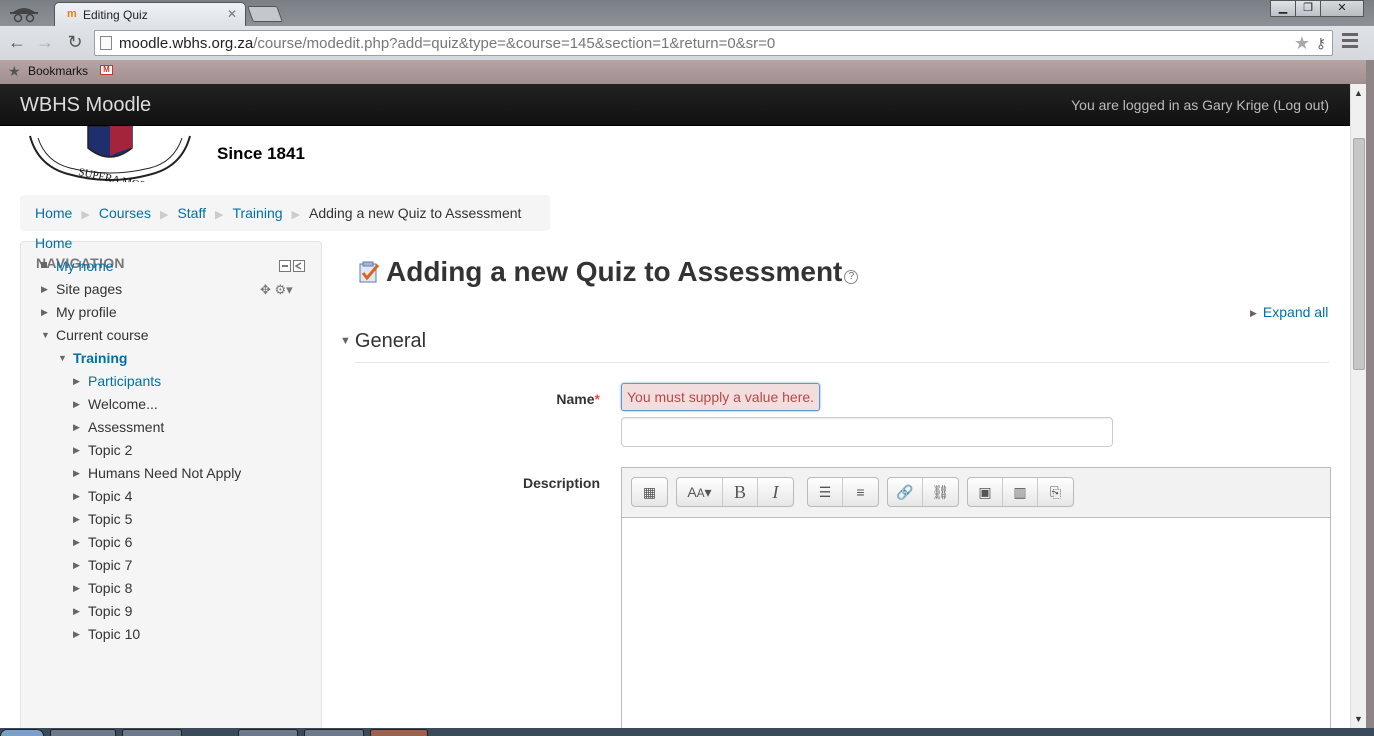 This screenshot has width=1374, height=736. Describe the element at coordinates (578, 399) in the screenshot. I see `name-label: Name*` at that location.